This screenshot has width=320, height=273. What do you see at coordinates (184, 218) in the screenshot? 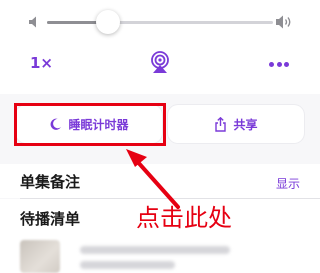
I see `annotation-text: 点击此处` at bounding box center [184, 218].